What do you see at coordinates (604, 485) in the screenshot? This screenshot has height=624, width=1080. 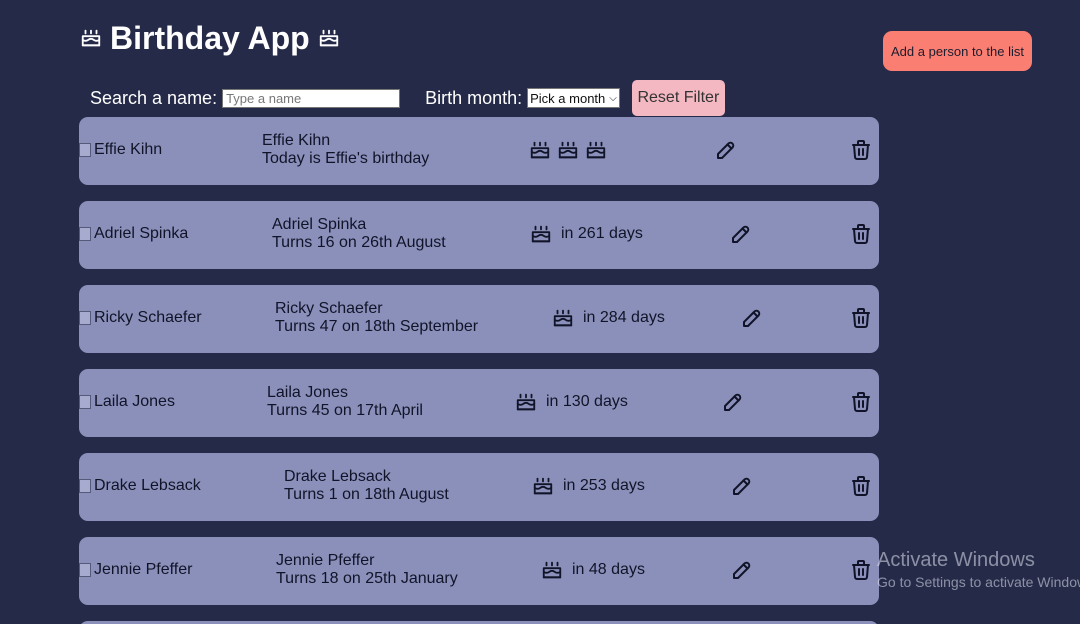 I see `countdown-text: in 253 days` at bounding box center [604, 485].